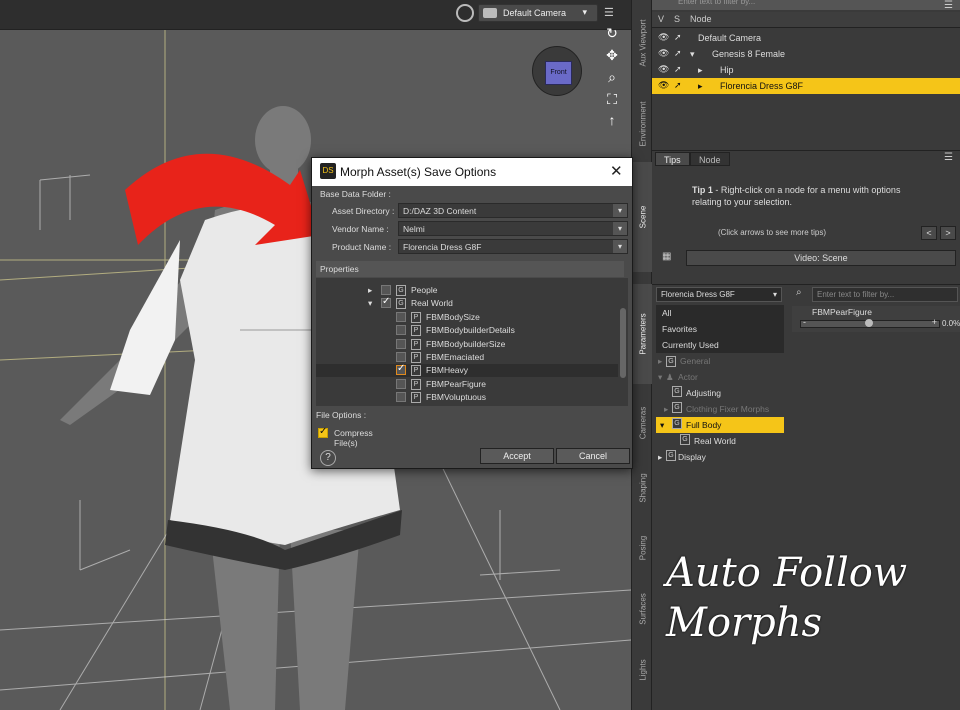 The image size is (960, 710). I want to click on properties-scrollbar, so click(623, 342).